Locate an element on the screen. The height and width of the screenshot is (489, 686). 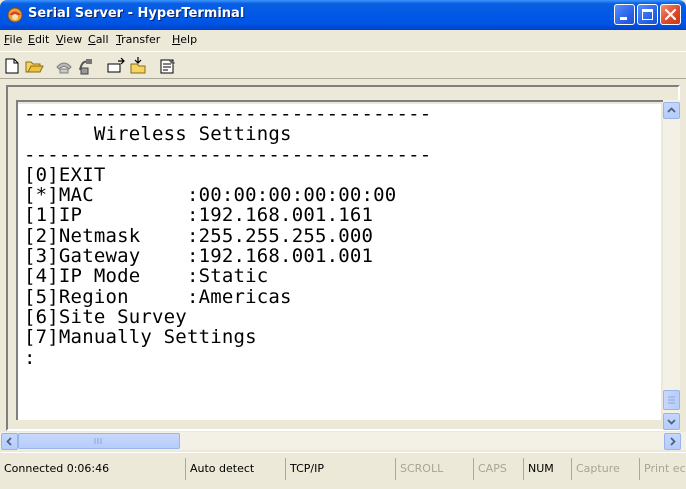
chevron-up-icon is located at coordinates (671, 110).